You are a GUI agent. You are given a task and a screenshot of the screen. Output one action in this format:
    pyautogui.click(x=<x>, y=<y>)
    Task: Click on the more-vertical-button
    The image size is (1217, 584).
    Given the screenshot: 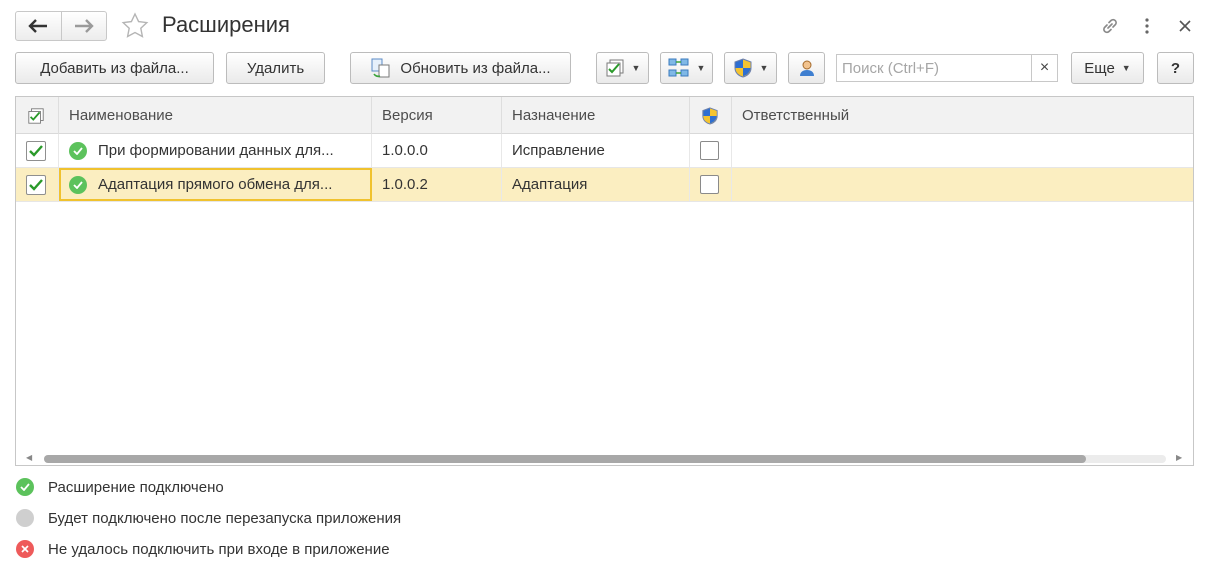 What is the action you would take?
    pyautogui.click(x=1147, y=26)
    